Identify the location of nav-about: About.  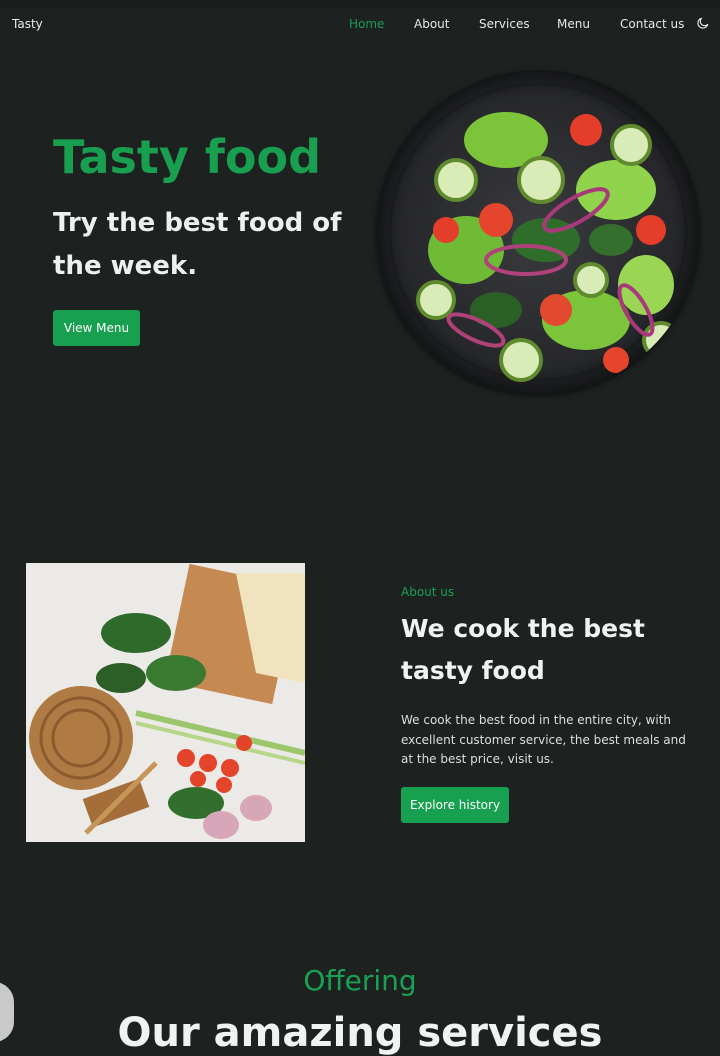
(431, 24).